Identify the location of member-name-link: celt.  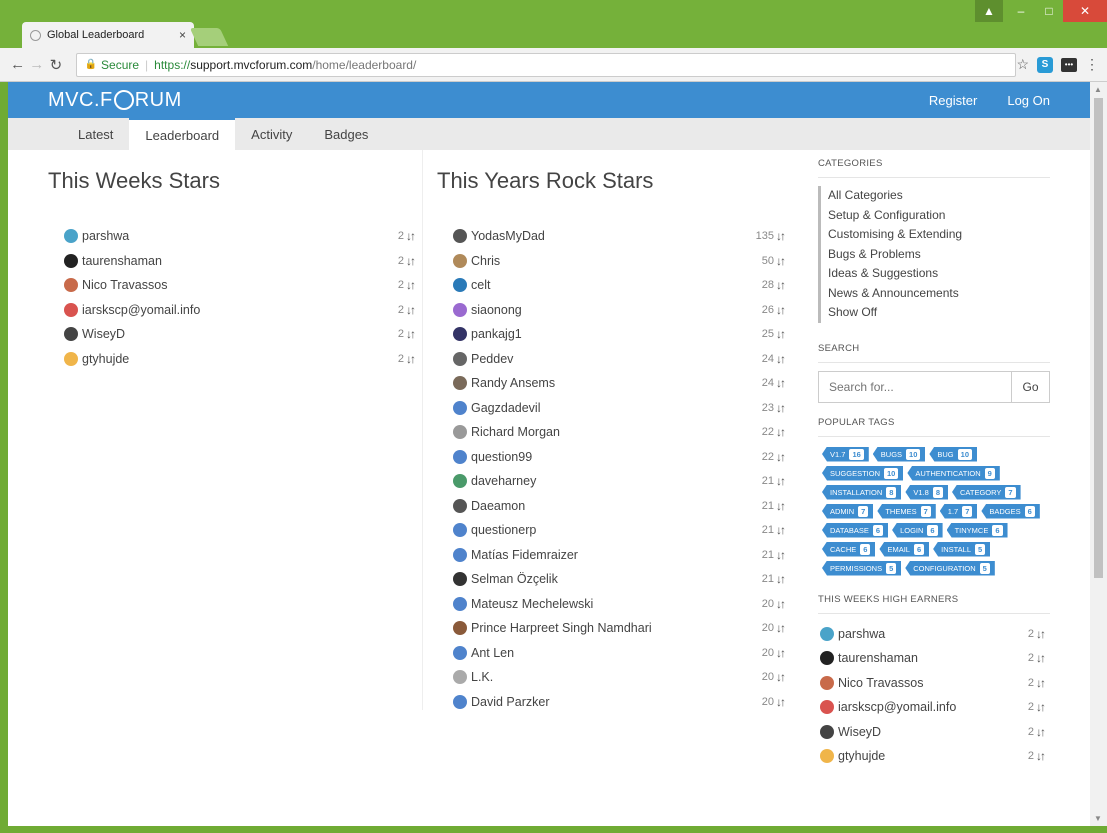
(616, 285).